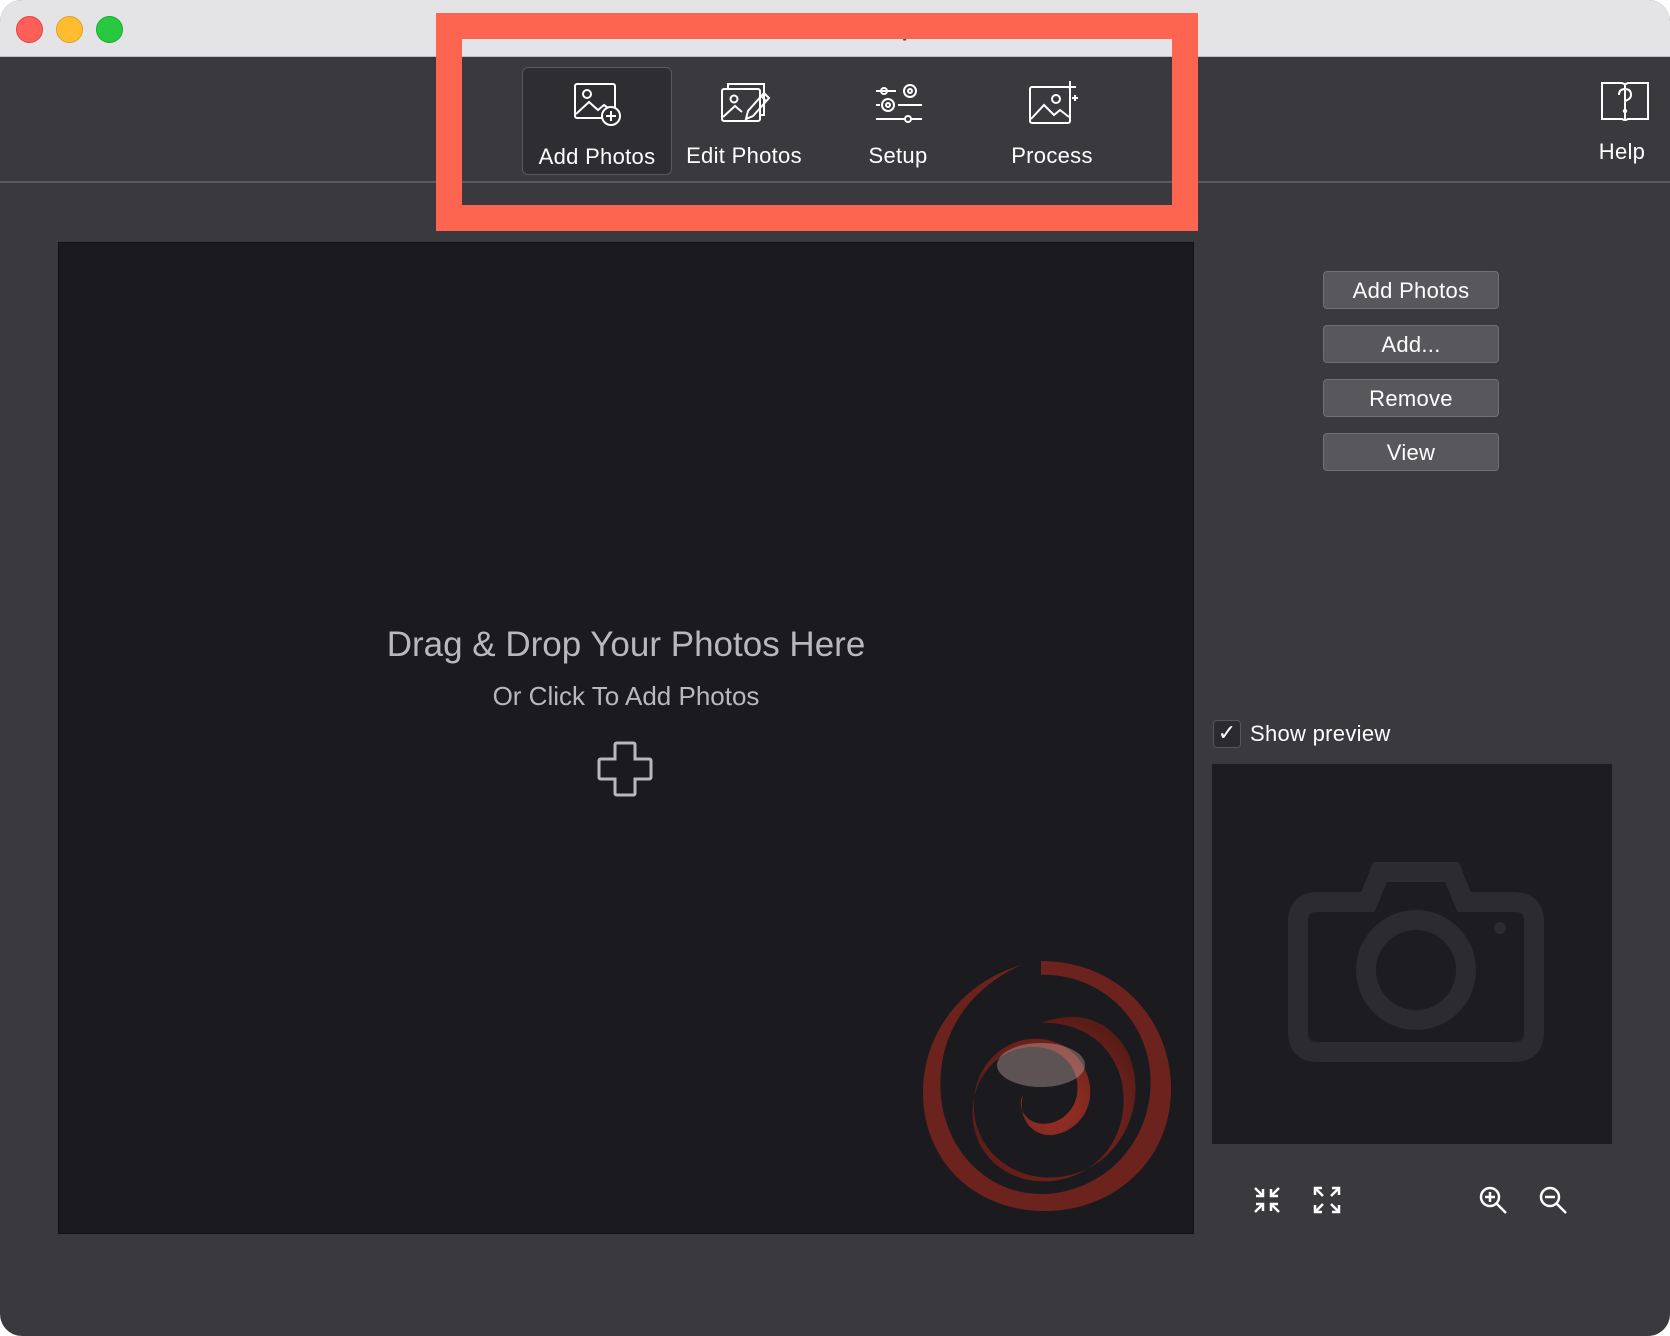 This screenshot has width=1670, height=1336. What do you see at coordinates (1227, 734) in the screenshot?
I see `show-preview-checkbox: ✓` at bounding box center [1227, 734].